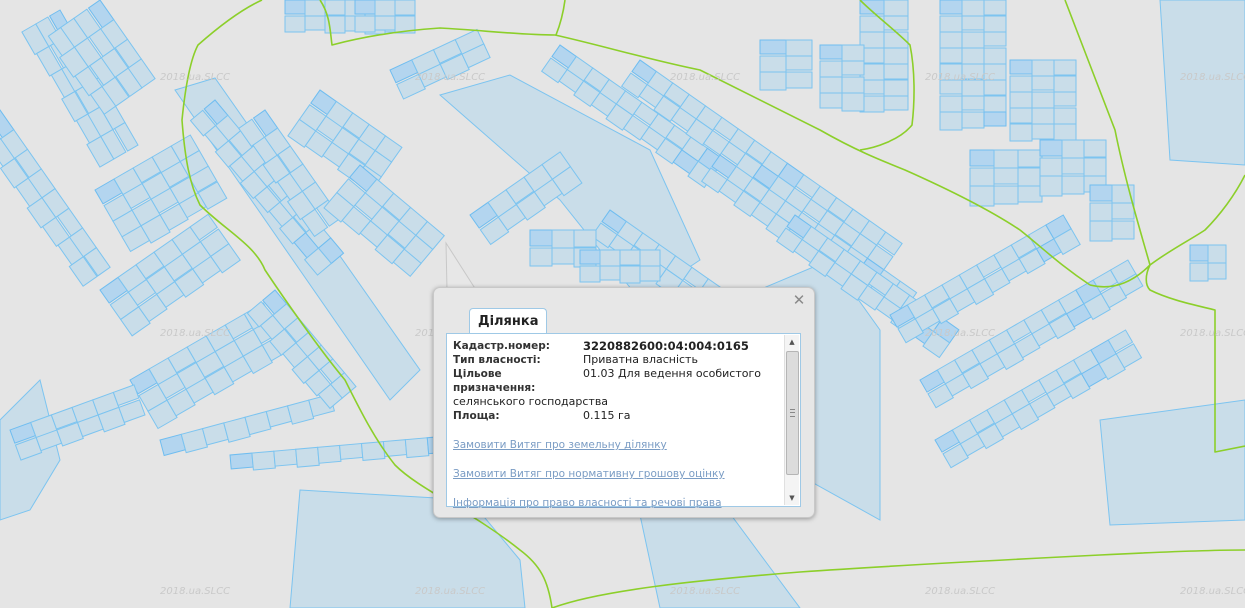 The height and width of the screenshot is (608, 1245). I want to click on scroll-down-arrow-icon: ▼, so click(792, 498).